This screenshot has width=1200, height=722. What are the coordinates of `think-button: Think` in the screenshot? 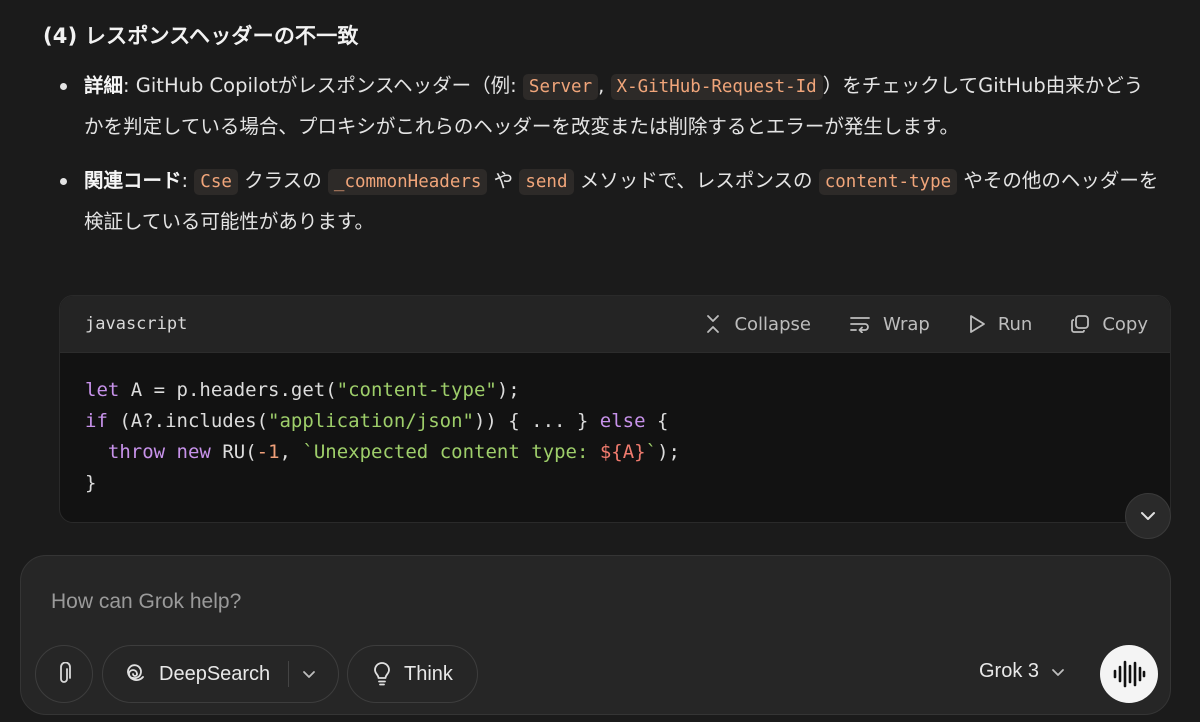 It's located at (412, 674).